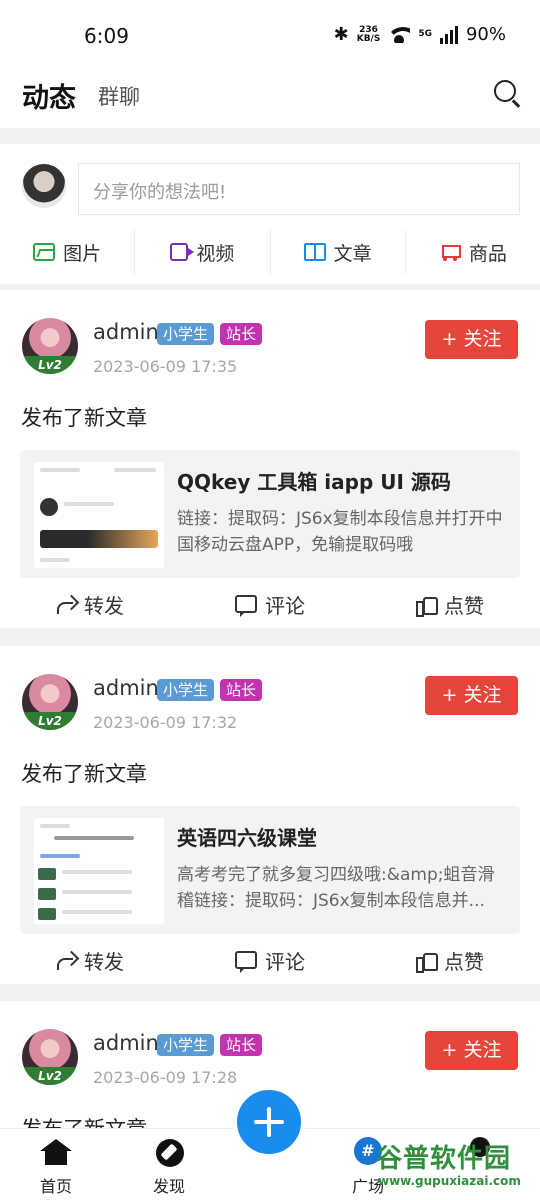 Image resolution: width=540 pixels, height=1200 pixels. Describe the element at coordinates (182, 252) in the screenshot. I see `video-icon` at that location.